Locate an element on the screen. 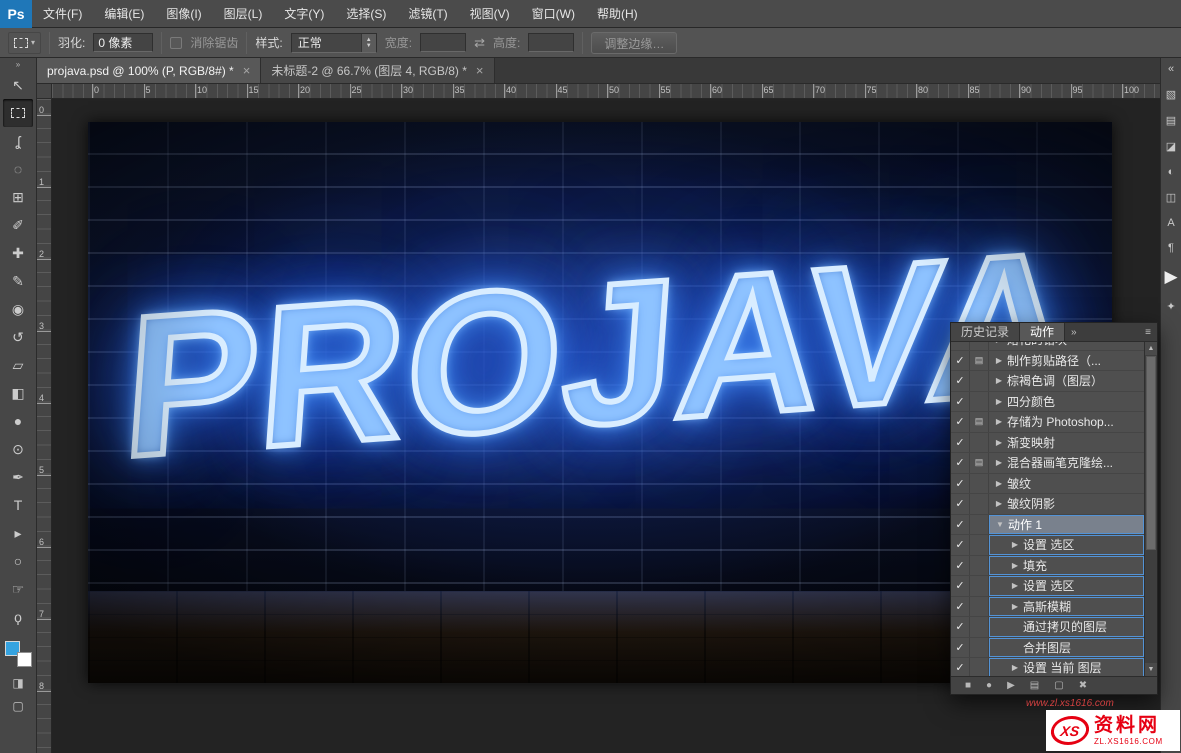  path-selection-tool: ▸ is located at coordinates (18, 533).